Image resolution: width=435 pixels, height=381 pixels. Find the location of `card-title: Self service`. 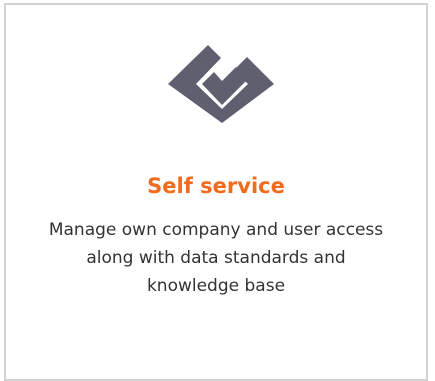

card-title: Self service is located at coordinates (216, 186).